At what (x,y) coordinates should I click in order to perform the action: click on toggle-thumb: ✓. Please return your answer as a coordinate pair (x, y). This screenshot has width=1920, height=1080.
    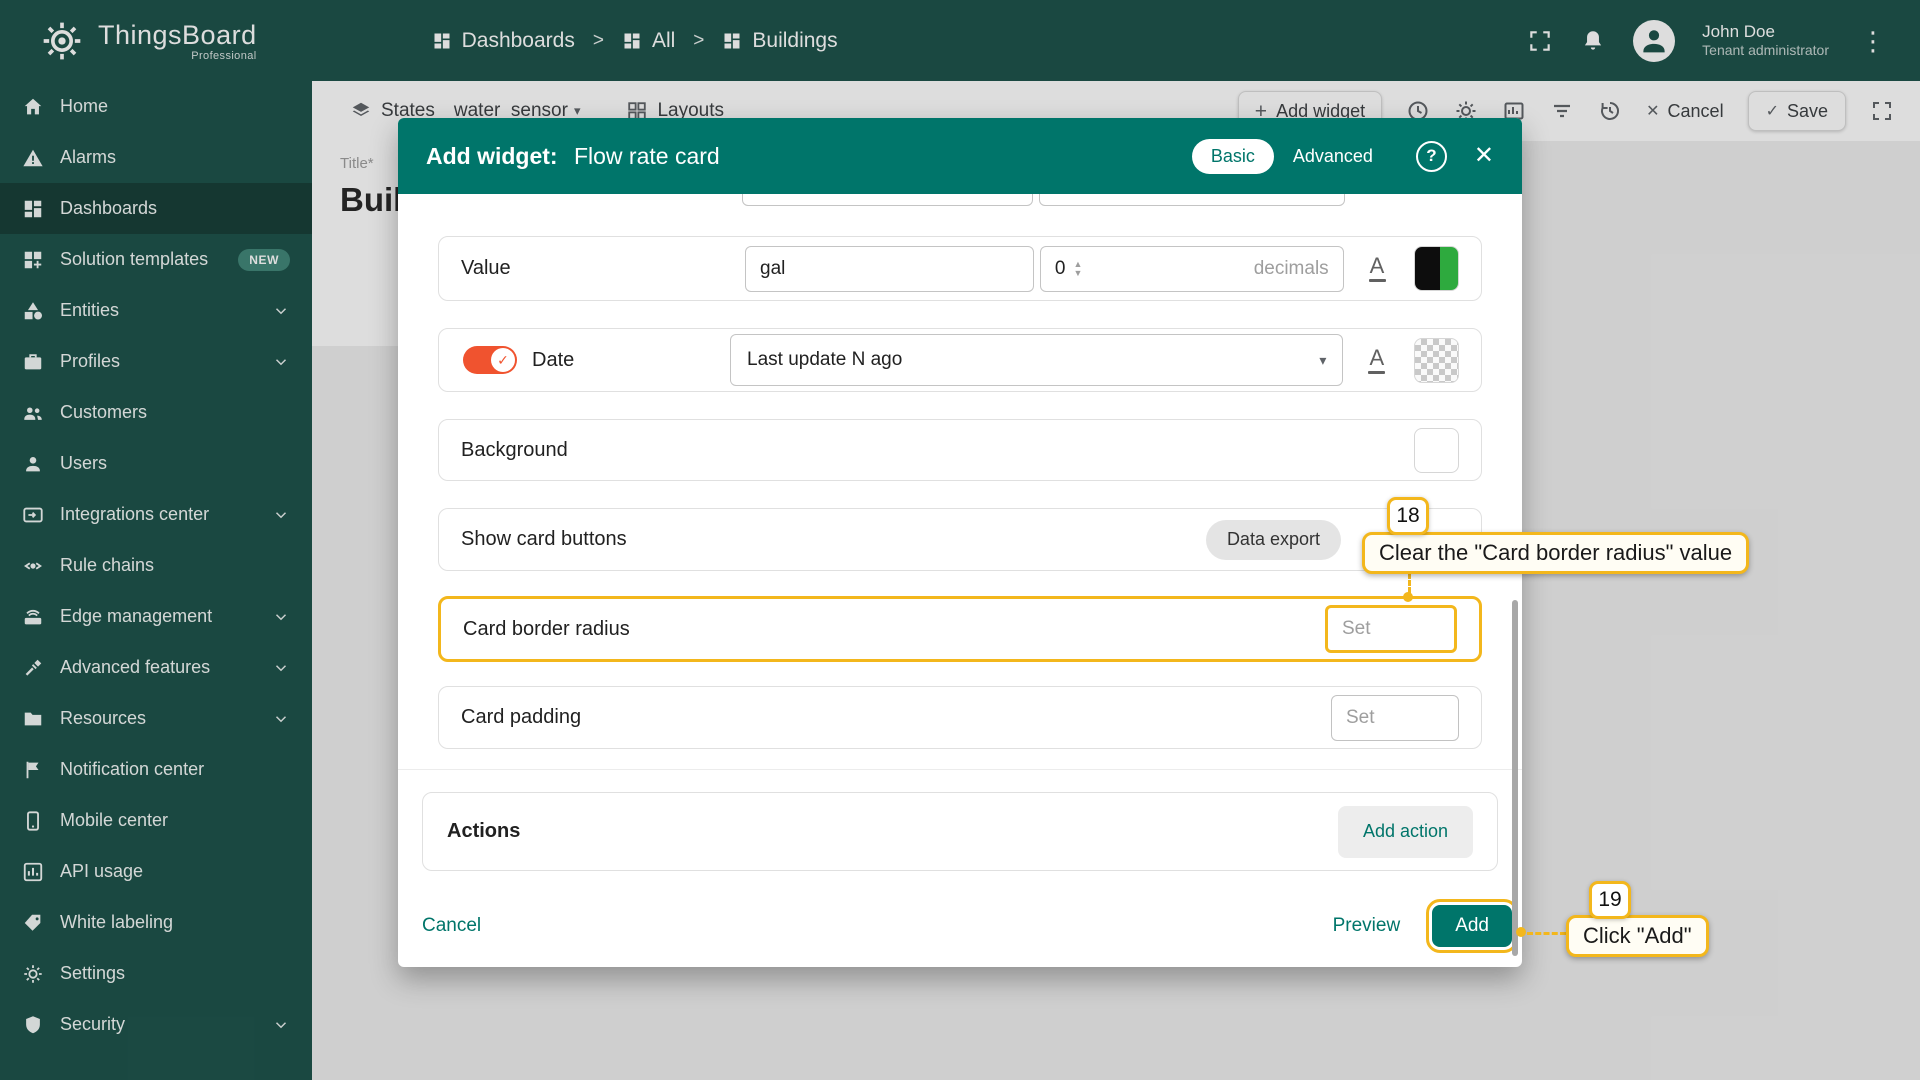
    Looking at the image, I should click on (503, 360).